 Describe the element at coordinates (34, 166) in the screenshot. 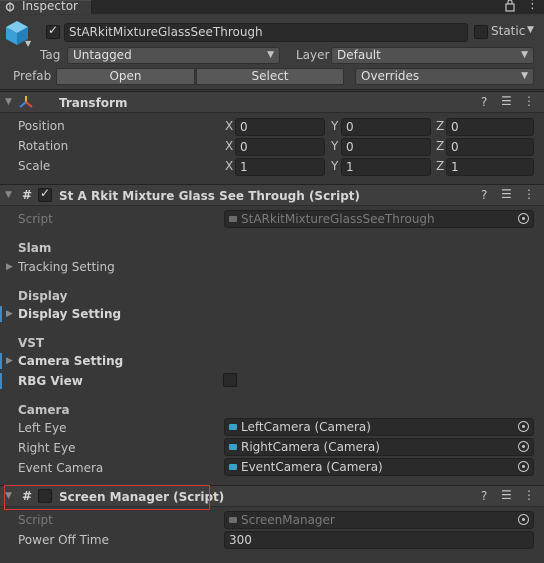

I see `scale-label: Scale` at that location.